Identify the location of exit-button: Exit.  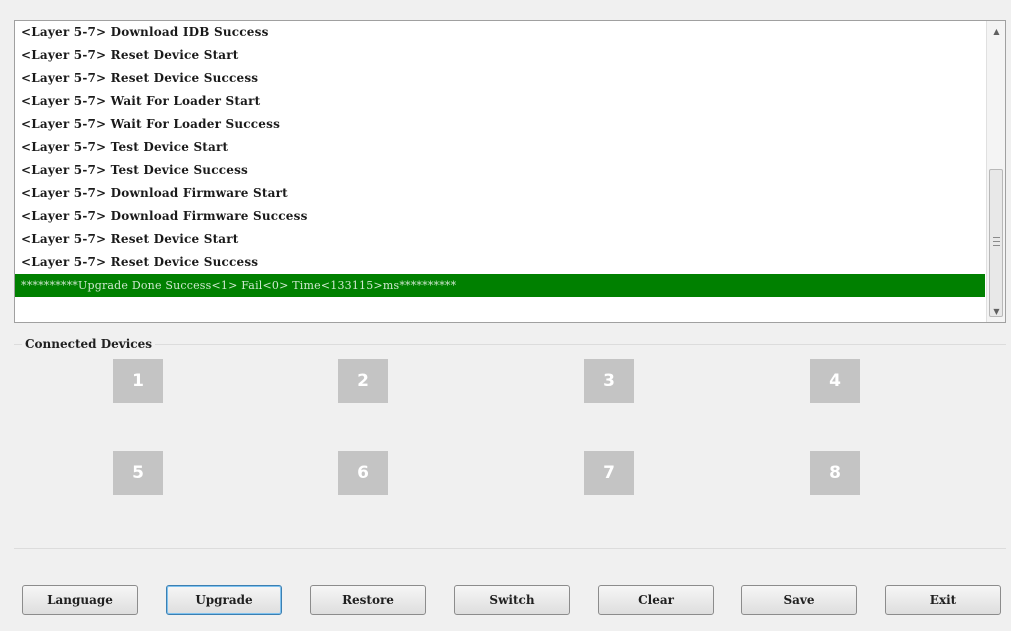
(943, 600).